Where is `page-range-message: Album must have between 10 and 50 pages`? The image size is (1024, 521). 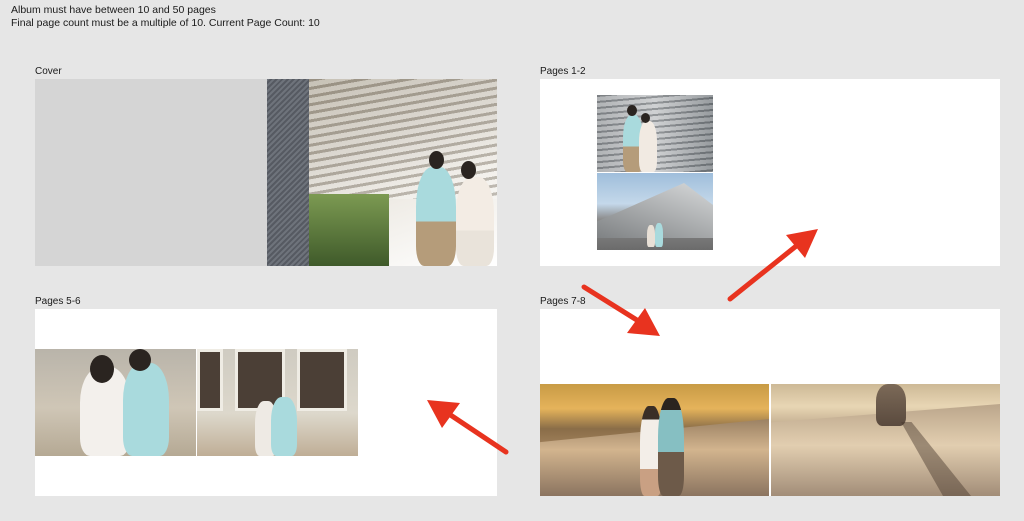 page-range-message: Album must have between 10 and 50 pages is located at coordinates (113, 10).